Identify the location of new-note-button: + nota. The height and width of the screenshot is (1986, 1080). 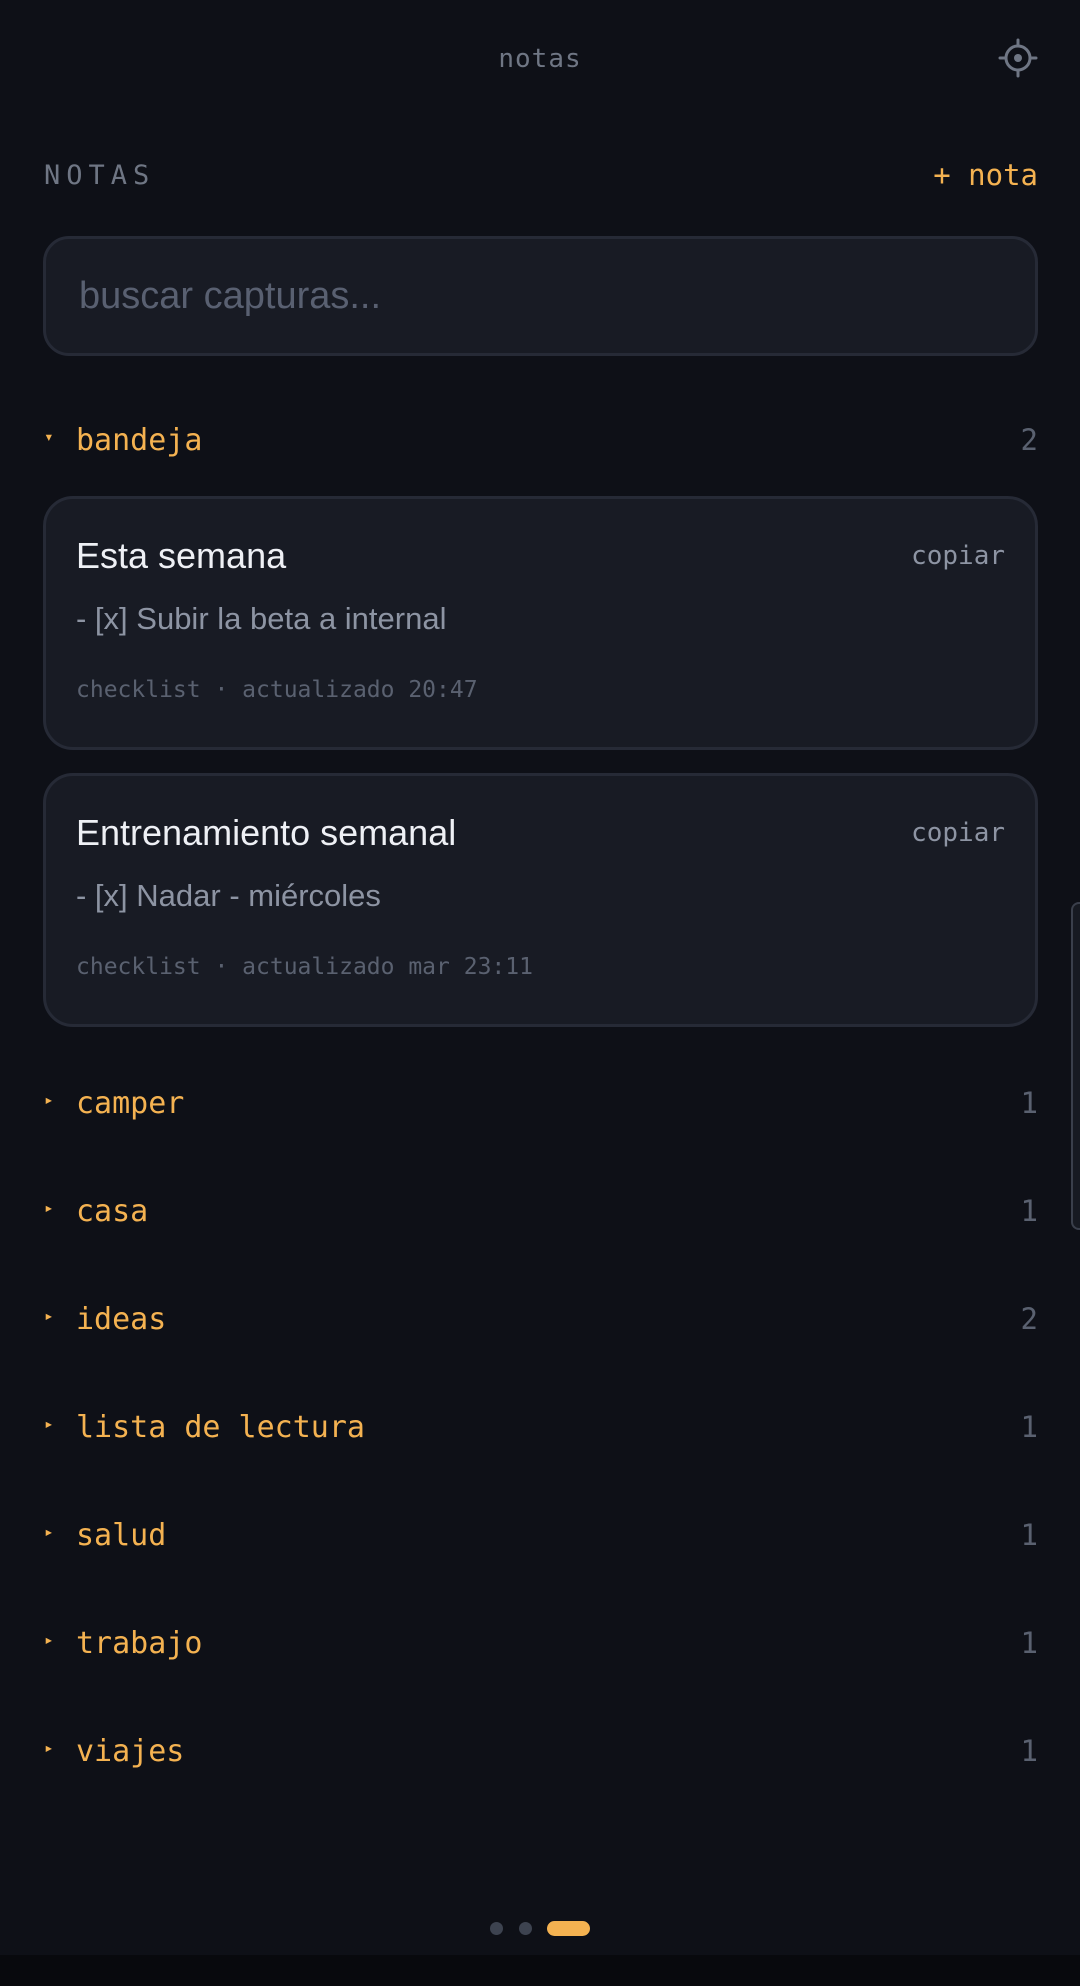
(985, 175).